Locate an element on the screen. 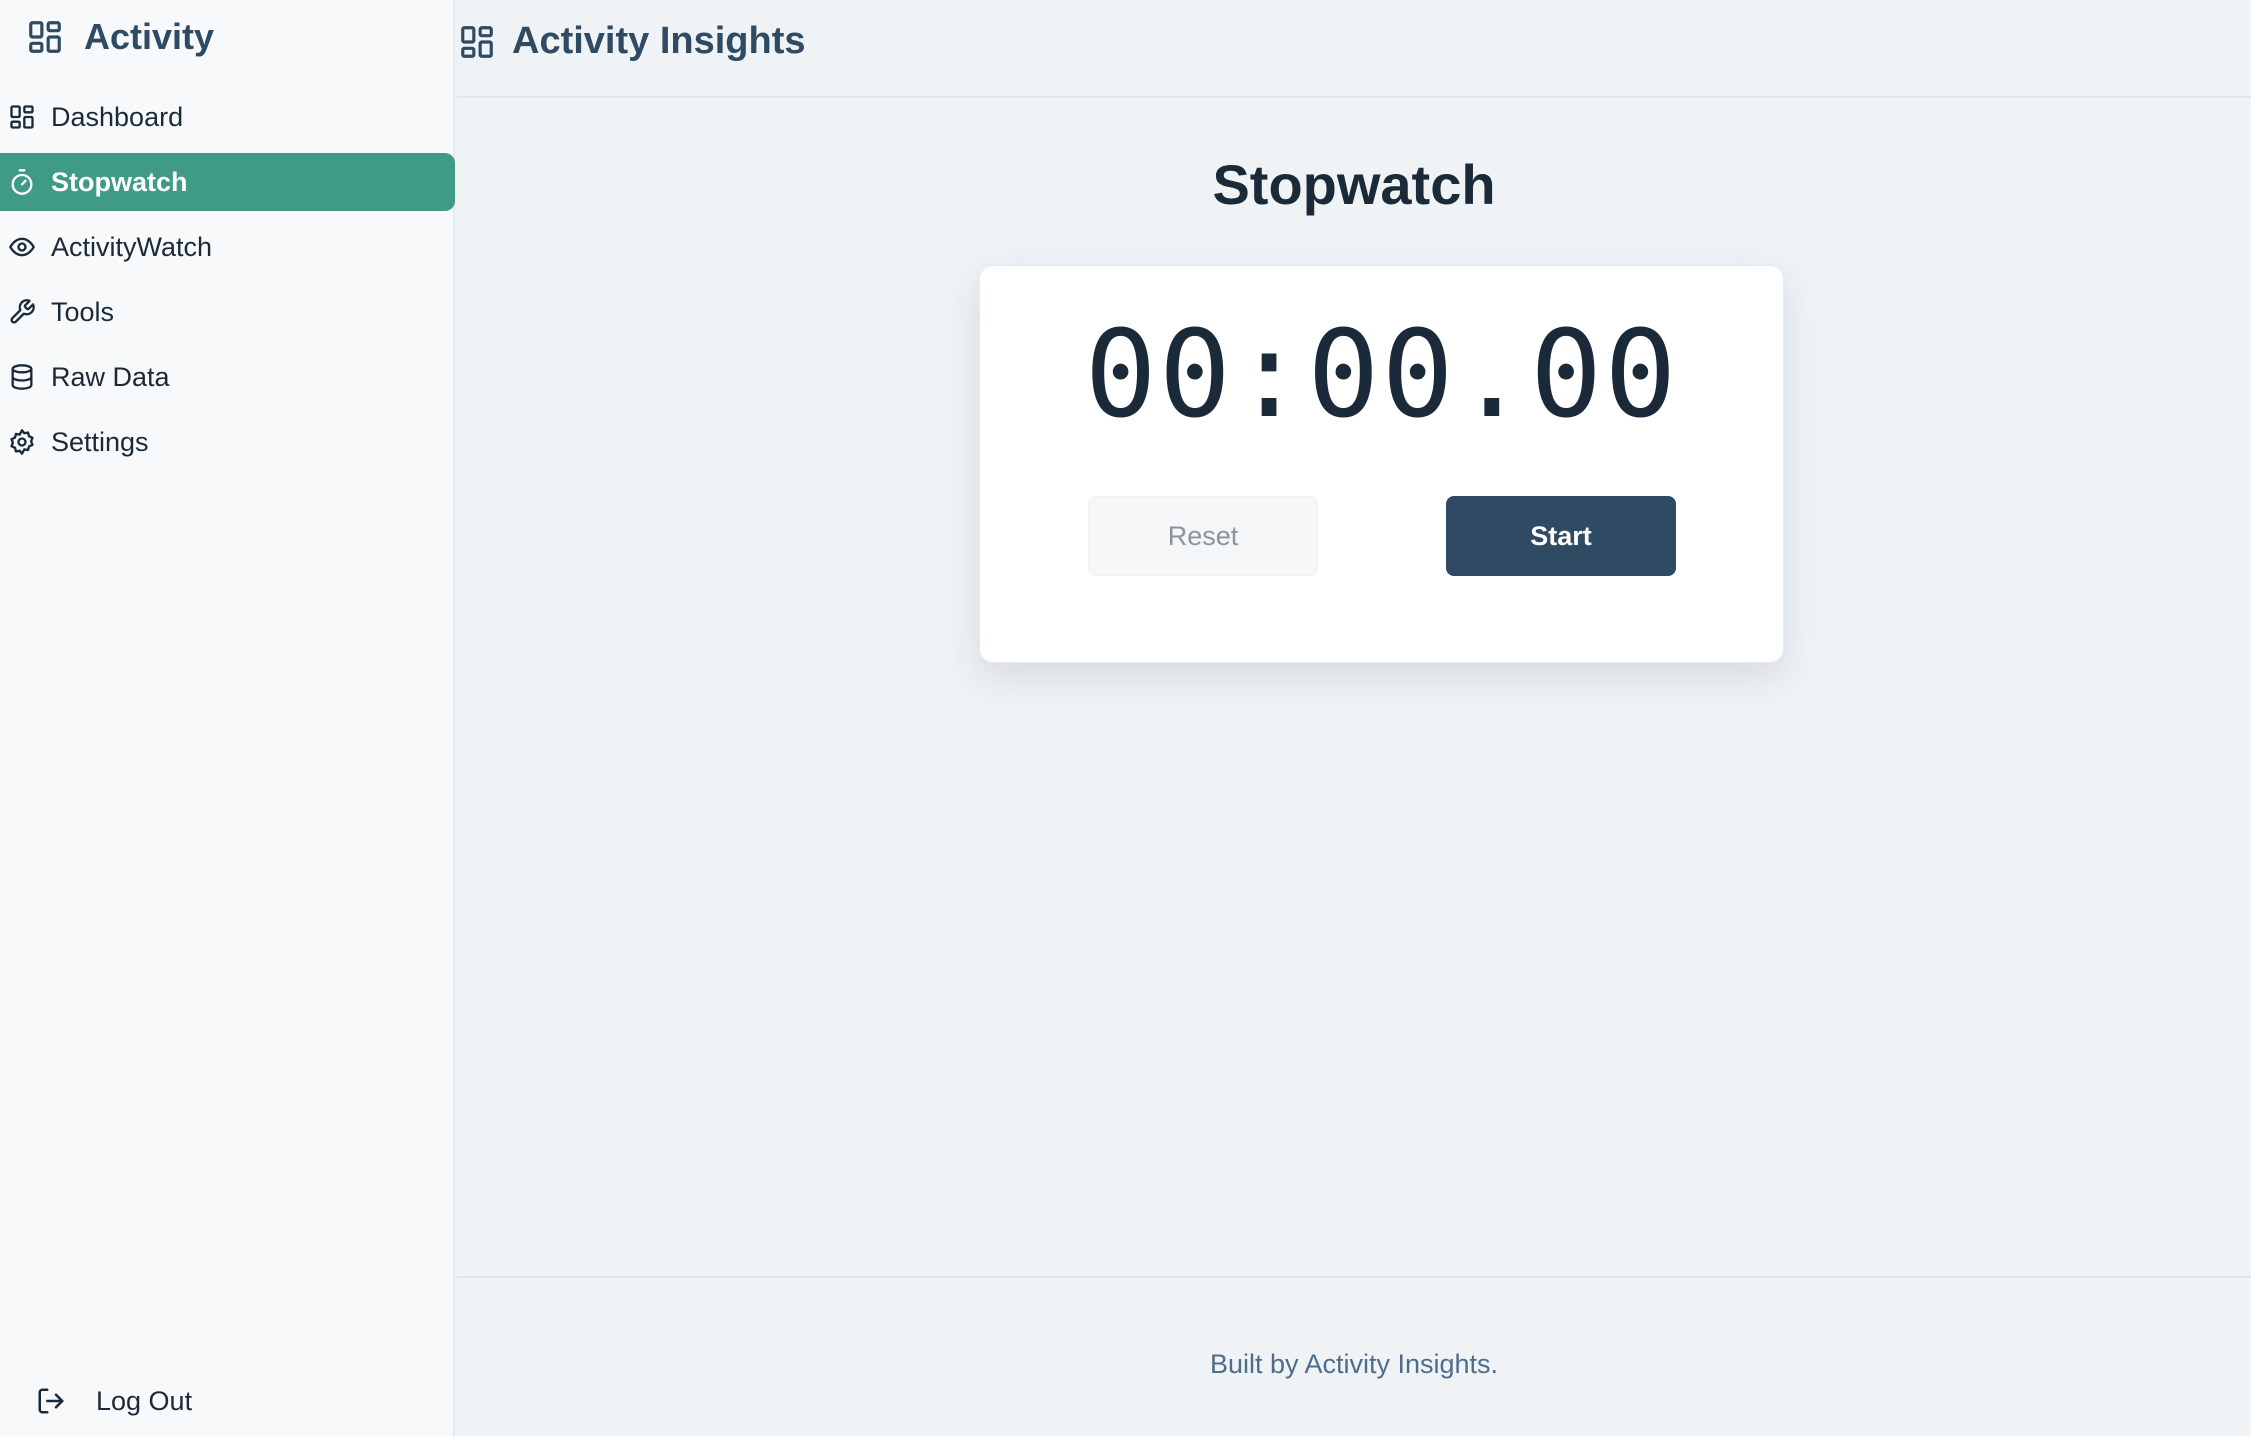 This screenshot has height=1436, width=2251. header-title: Activity Insights is located at coordinates (659, 41).